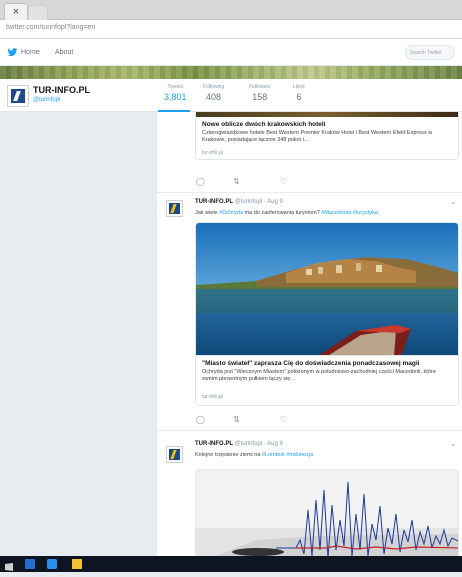  I want to click on hashtag-link: #Indonezja, so click(299, 455).